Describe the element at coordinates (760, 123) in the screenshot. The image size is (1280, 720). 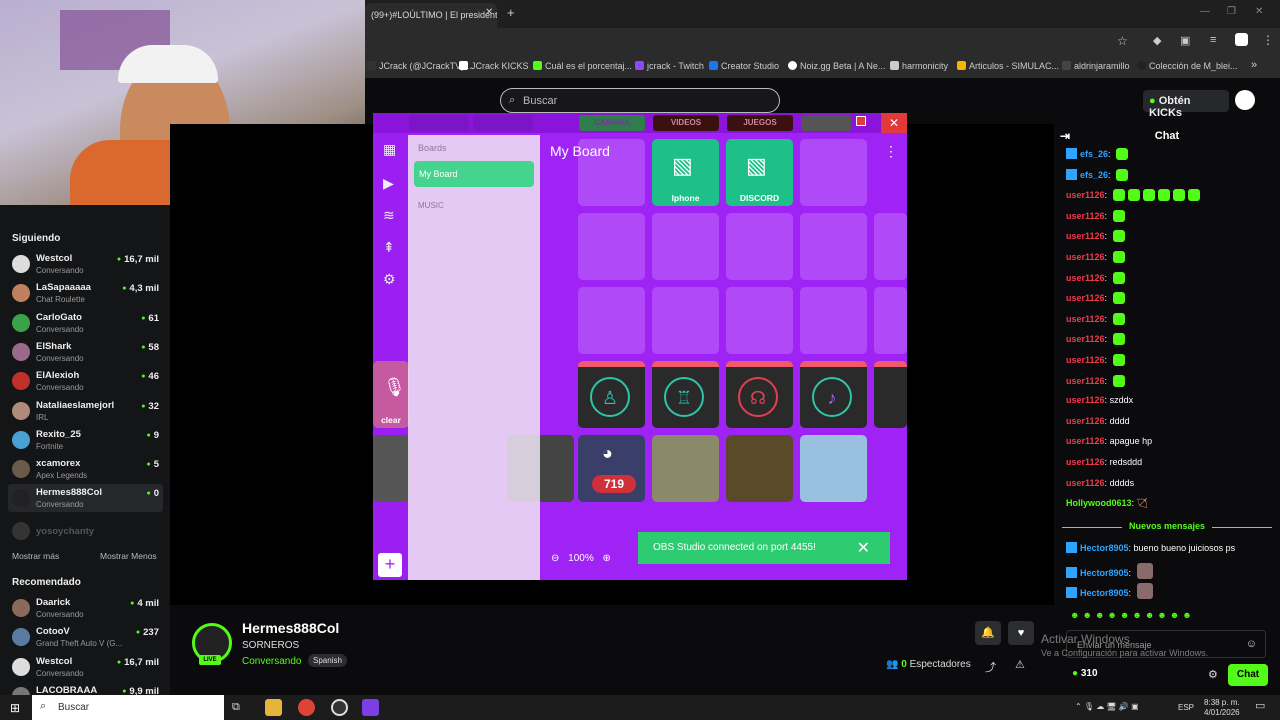
I see `top-cell: JUEGOS` at that location.